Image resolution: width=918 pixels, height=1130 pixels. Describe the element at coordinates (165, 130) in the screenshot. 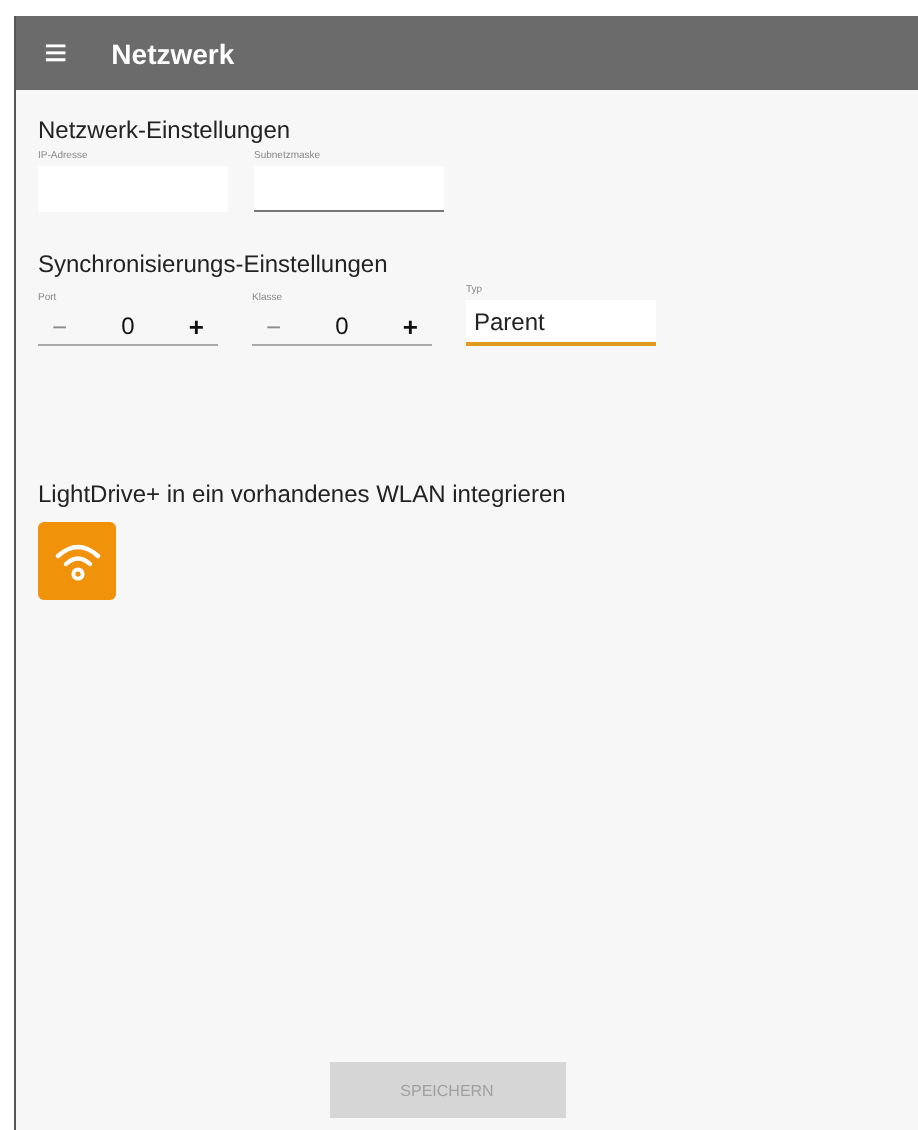

I see `section-heading: Netzwerk-Einstellungen` at that location.